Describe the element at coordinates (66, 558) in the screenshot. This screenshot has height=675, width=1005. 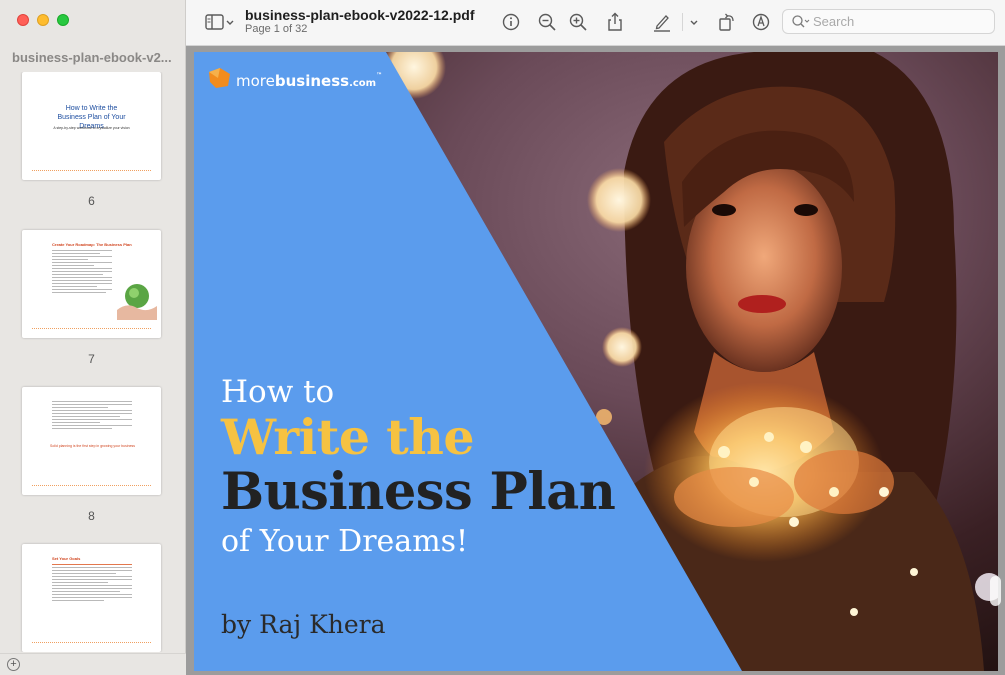
I see `thumbnail-heading: Set Your Goals` at that location.